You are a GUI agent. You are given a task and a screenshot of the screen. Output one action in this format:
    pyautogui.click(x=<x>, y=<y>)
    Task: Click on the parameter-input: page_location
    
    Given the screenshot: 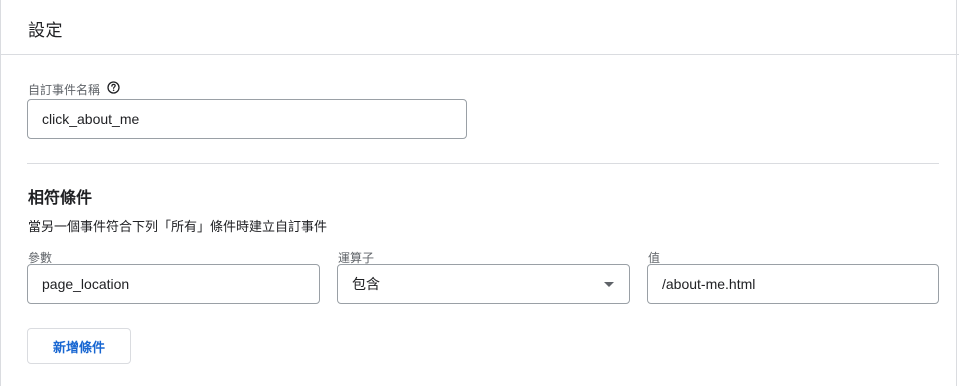 What is the action you would take?
    pyautogui.click(x=173, y=284)
    